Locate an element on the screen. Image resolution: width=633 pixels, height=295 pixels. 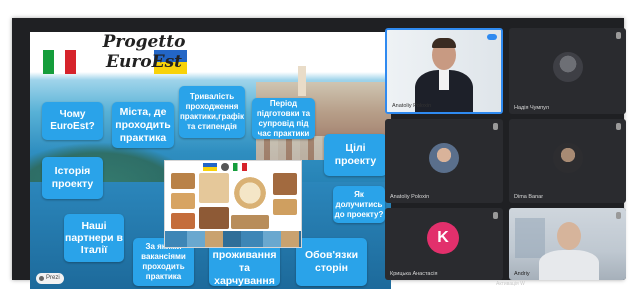
presentation-title: Progetto EuroEst is located at coordinates (144, 52).